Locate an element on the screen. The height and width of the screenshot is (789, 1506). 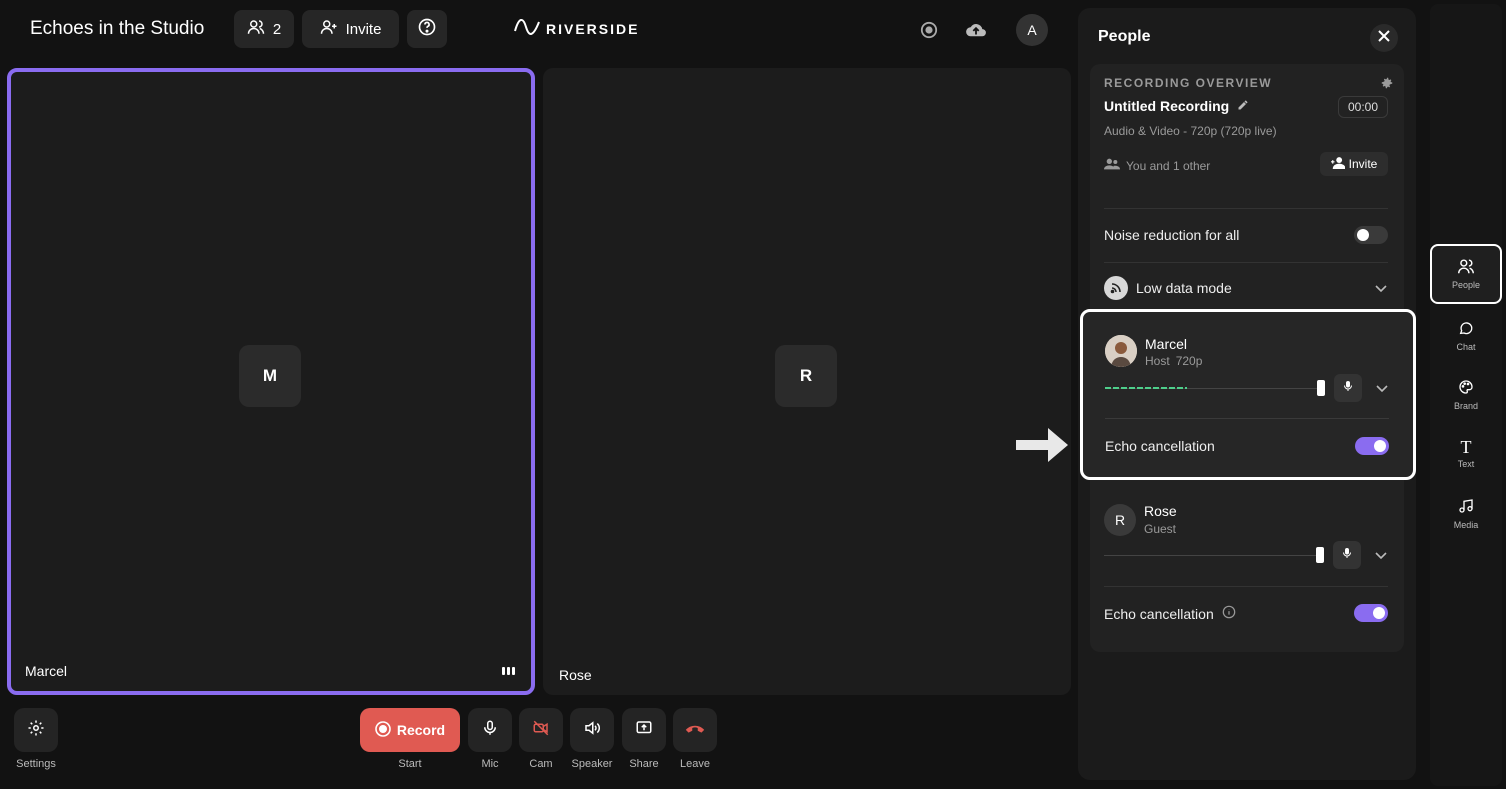
user-avatar: A is located at coordinates (1032, 30).